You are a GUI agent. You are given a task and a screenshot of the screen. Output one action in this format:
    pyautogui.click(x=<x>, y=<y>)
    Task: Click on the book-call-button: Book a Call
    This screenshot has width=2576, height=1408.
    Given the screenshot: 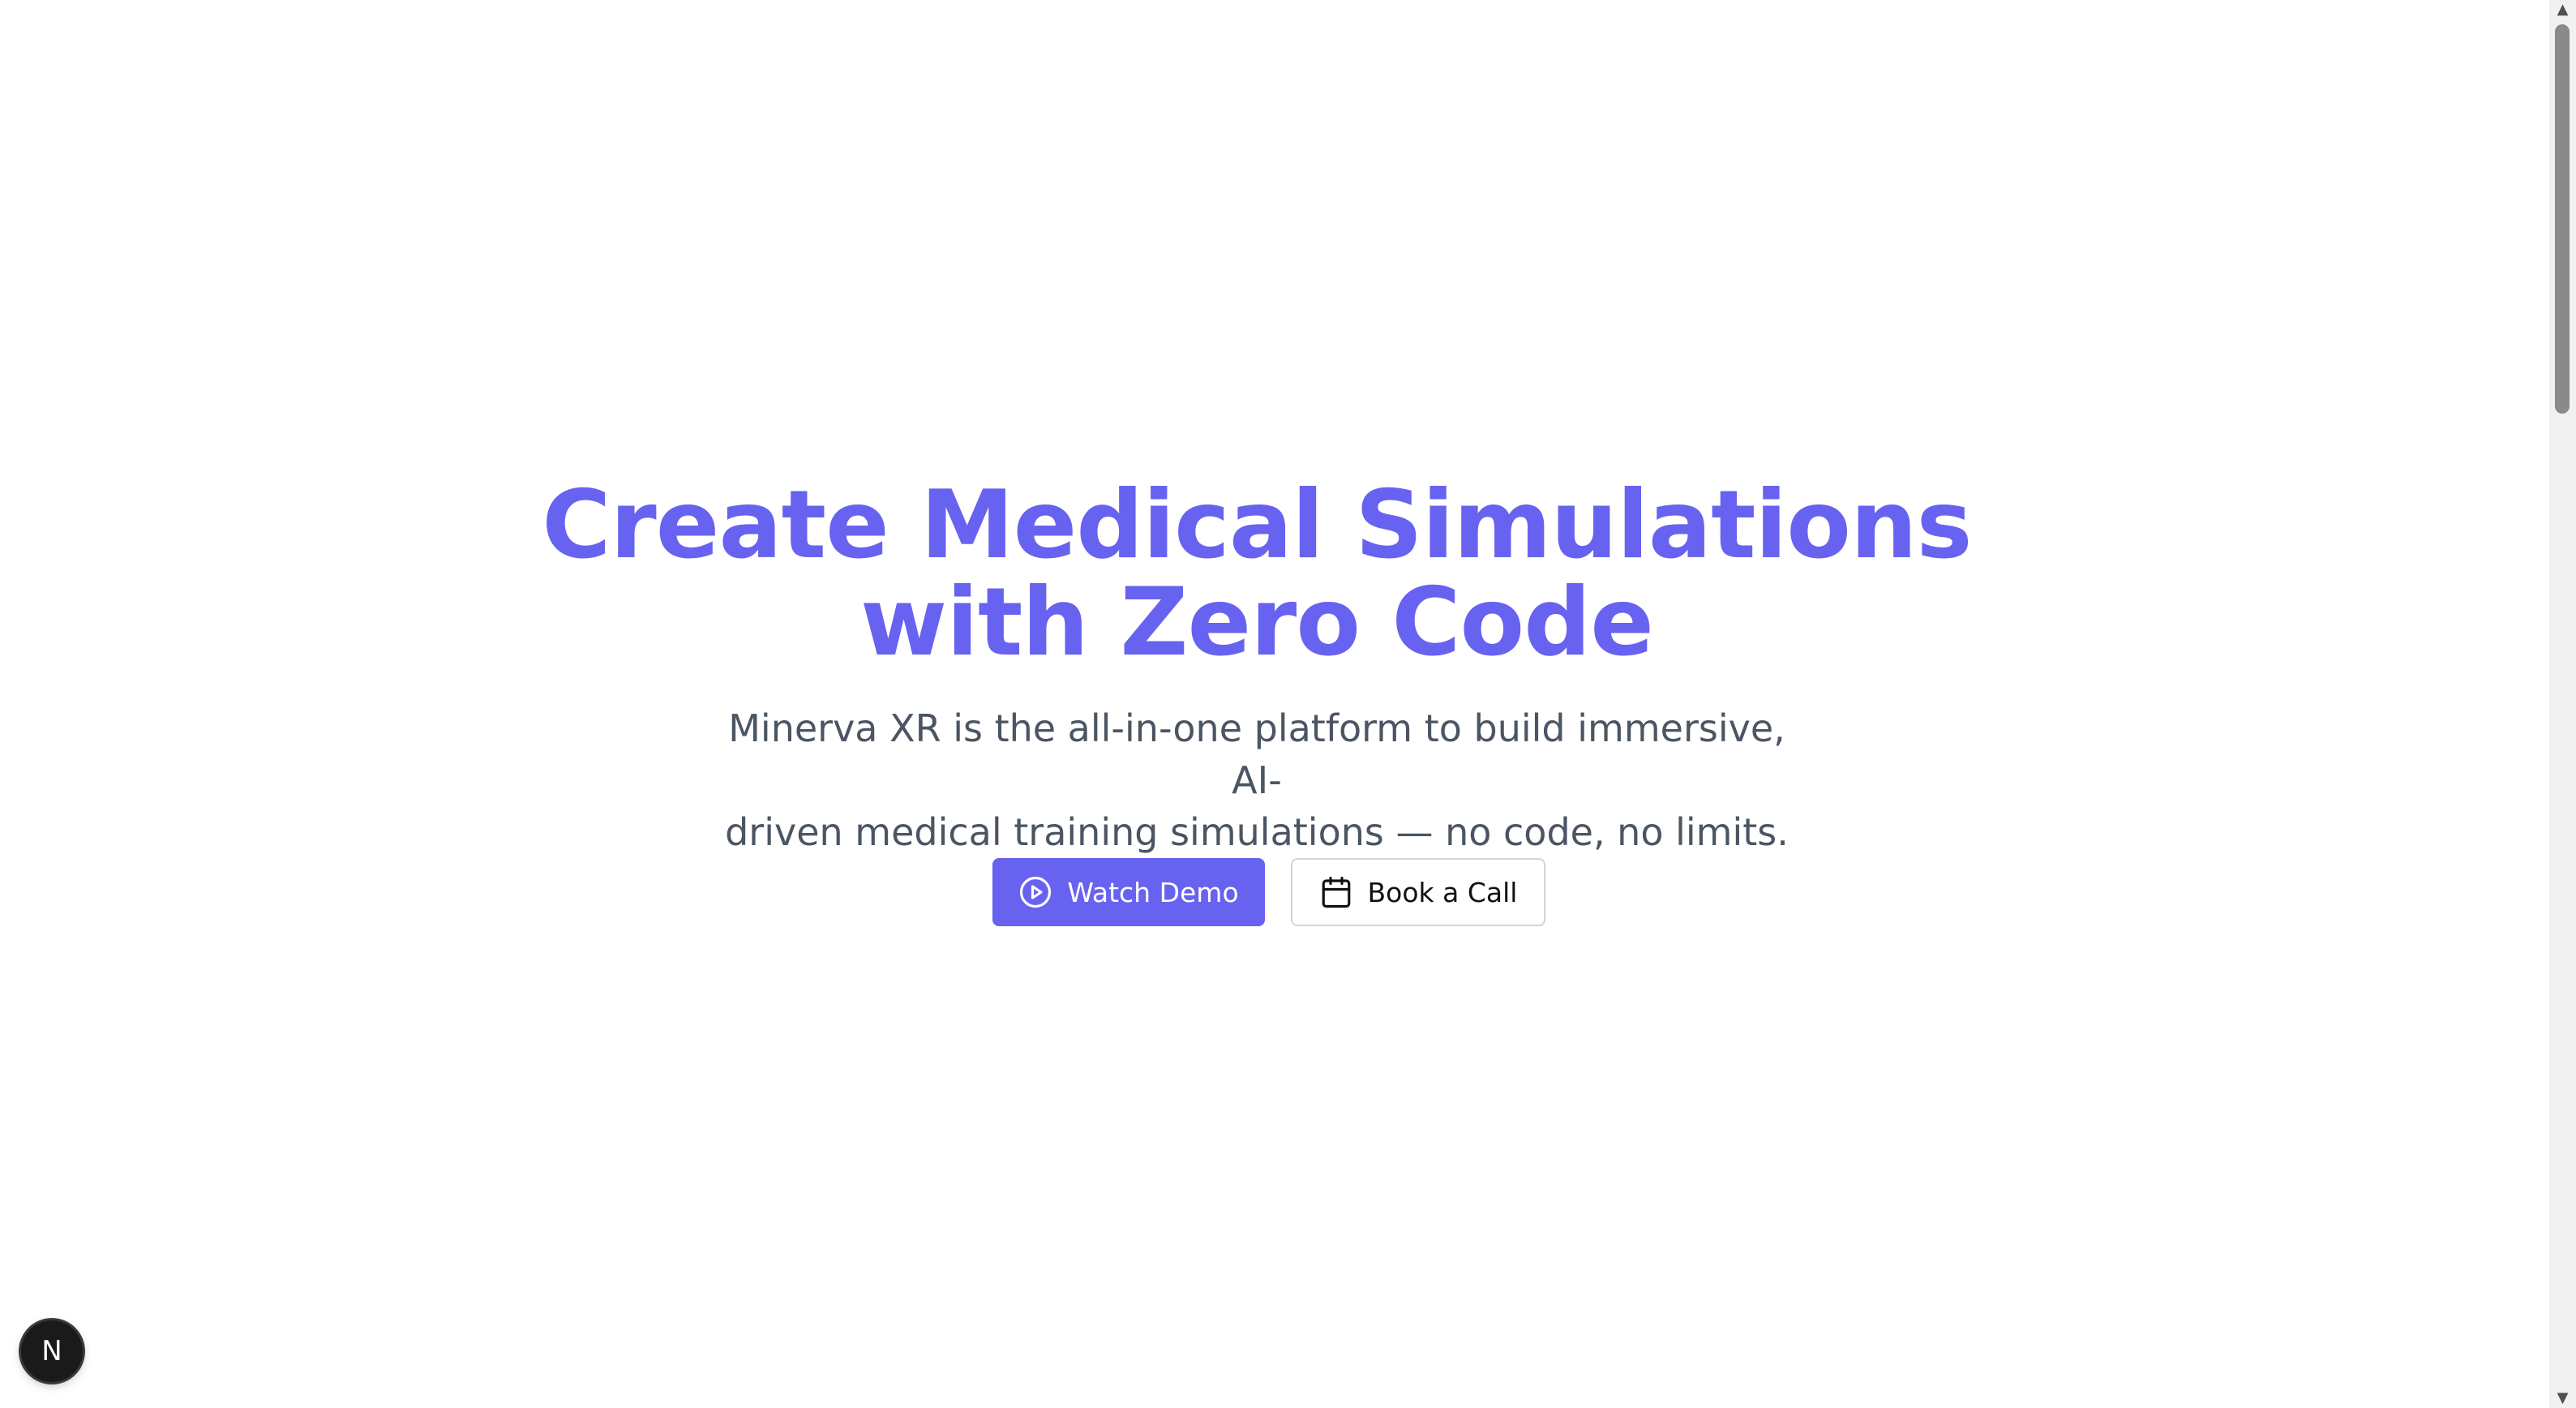 What is the action you would take?
    pyautogui.click(x=1418, y=892)
    